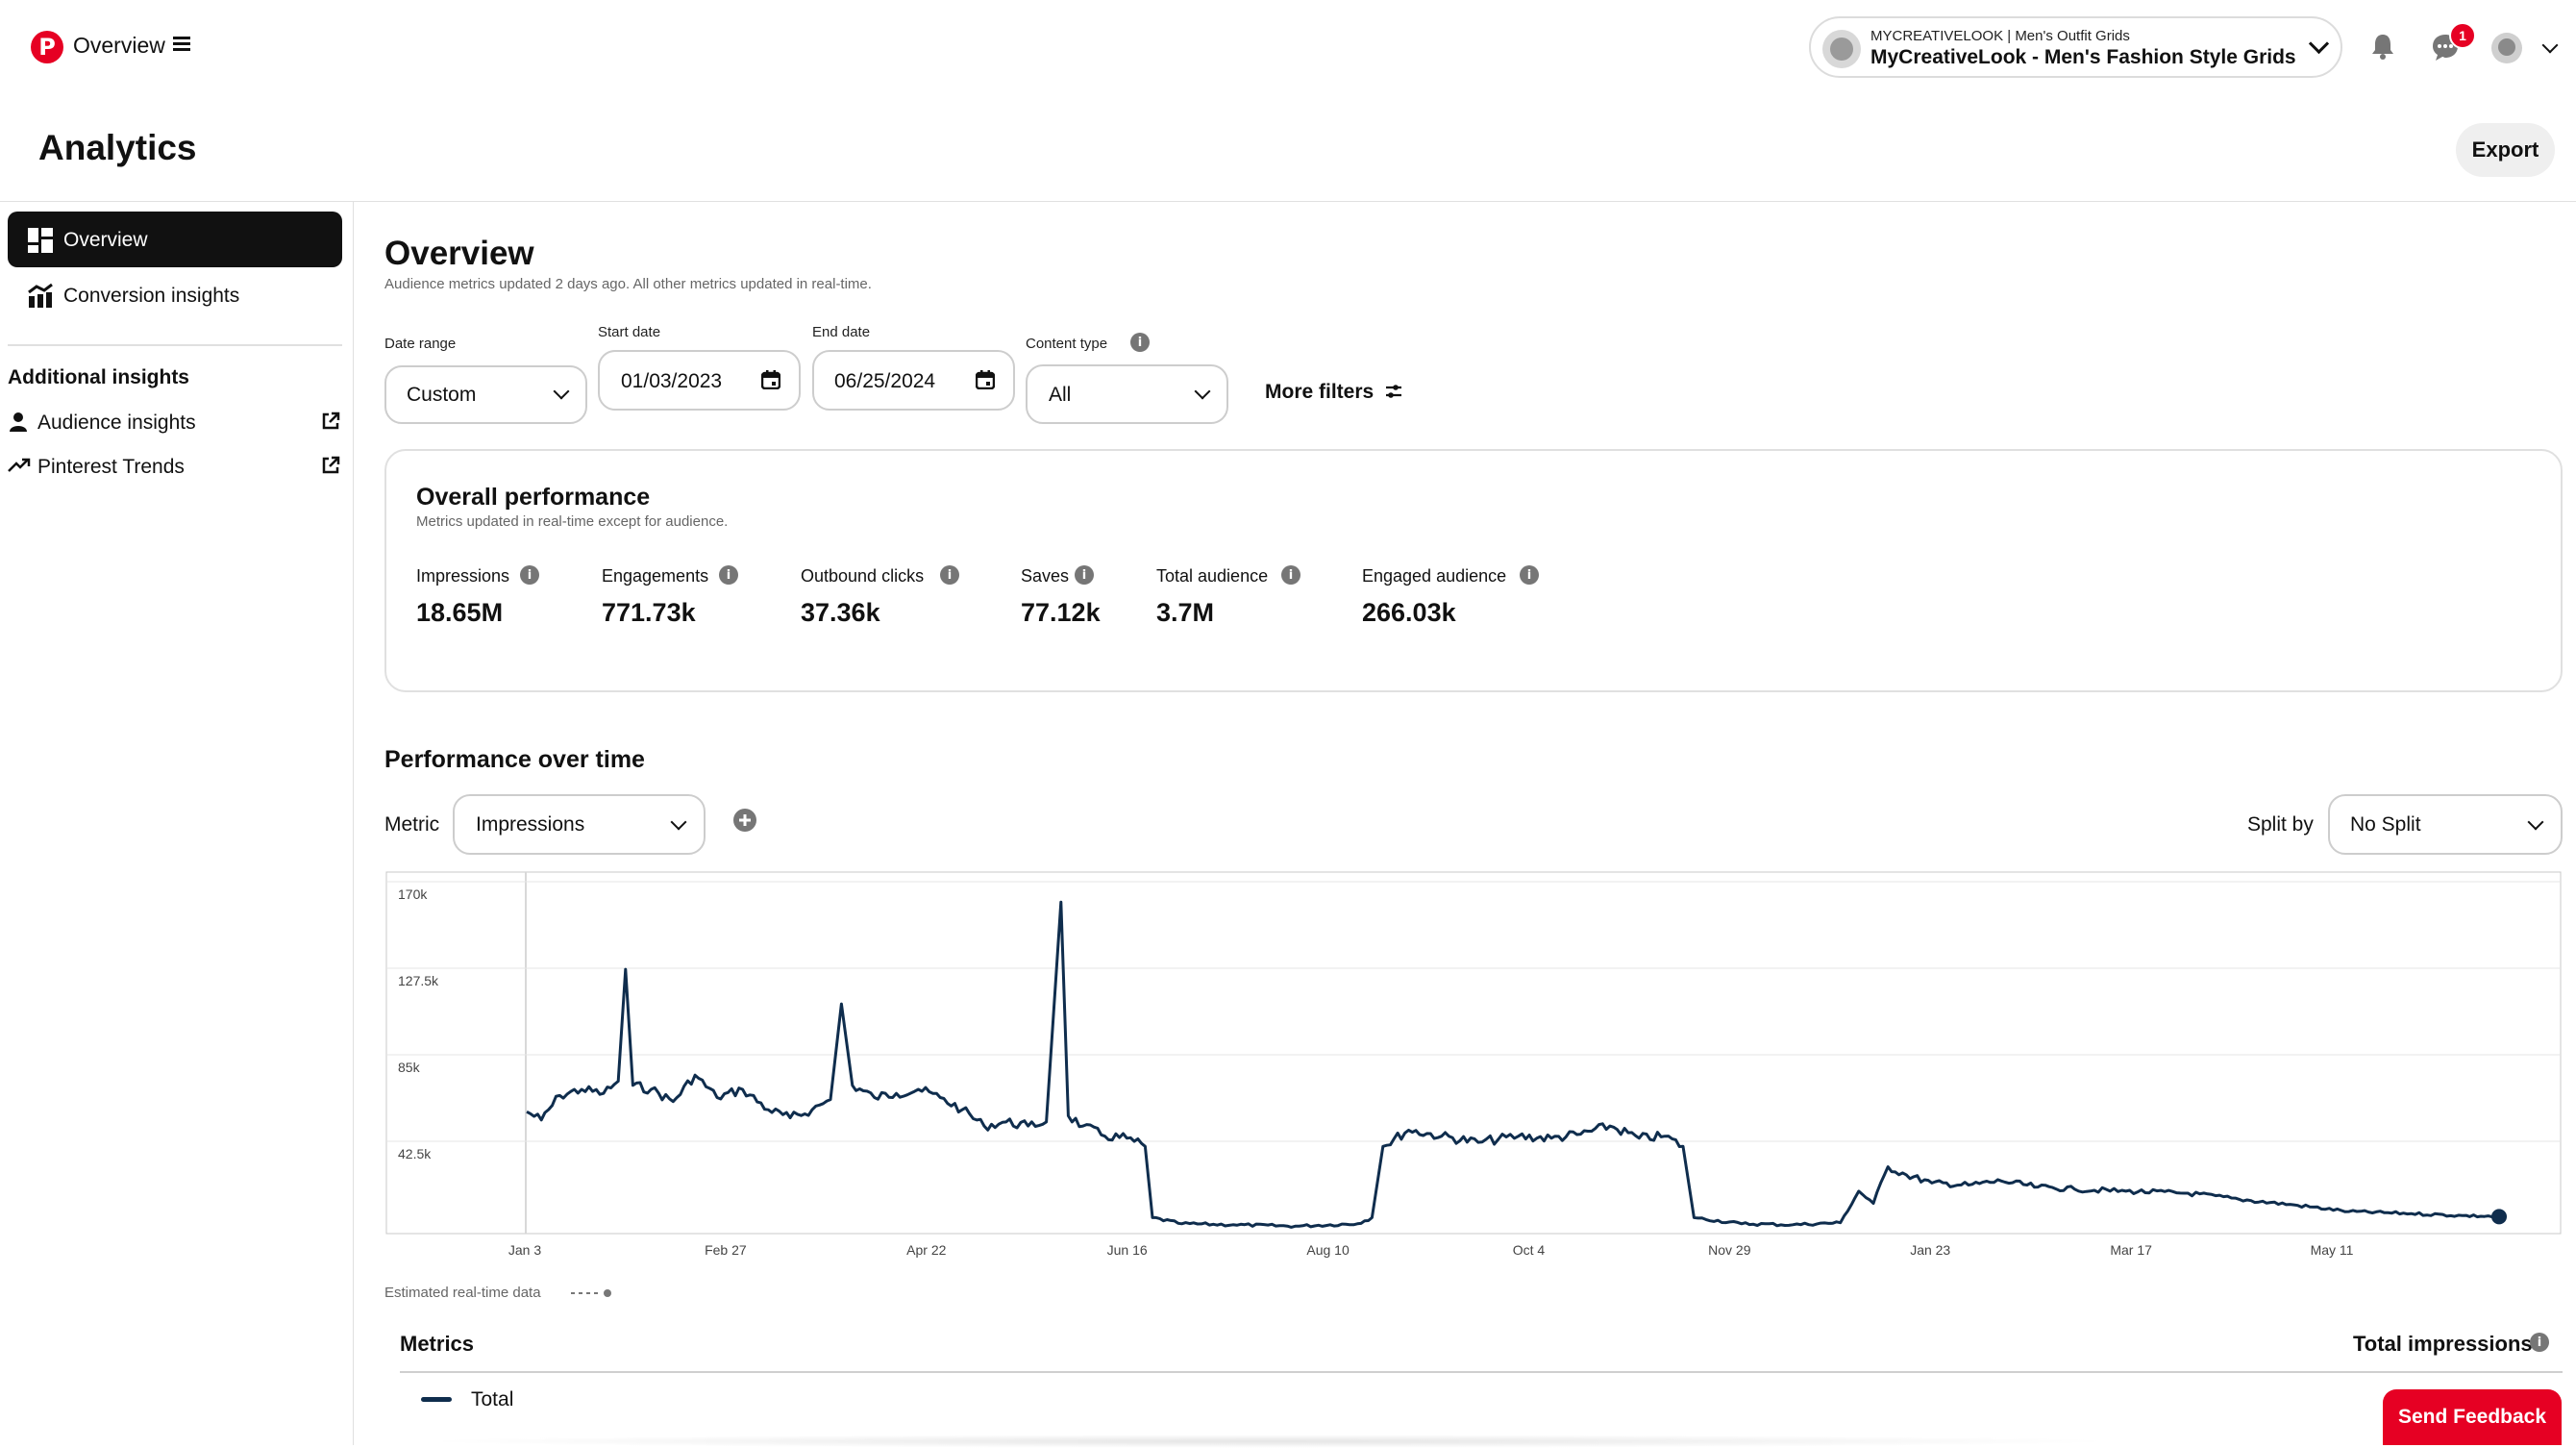 This screenshot has height=1448, width=2576. What do you see at coordinates (47, 47) in the screenshot?
I see `pinterest-logo: P` at bounding box center [47, 47].